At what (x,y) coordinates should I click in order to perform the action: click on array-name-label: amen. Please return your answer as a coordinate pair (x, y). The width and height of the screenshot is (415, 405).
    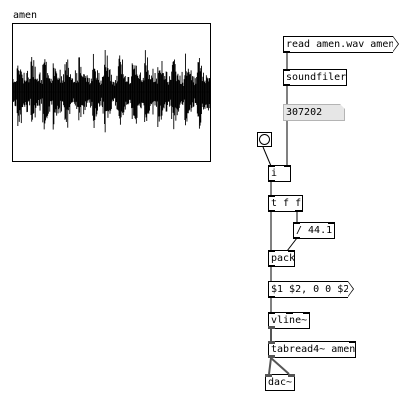
    Looking at the image, I should click on (25, 15).